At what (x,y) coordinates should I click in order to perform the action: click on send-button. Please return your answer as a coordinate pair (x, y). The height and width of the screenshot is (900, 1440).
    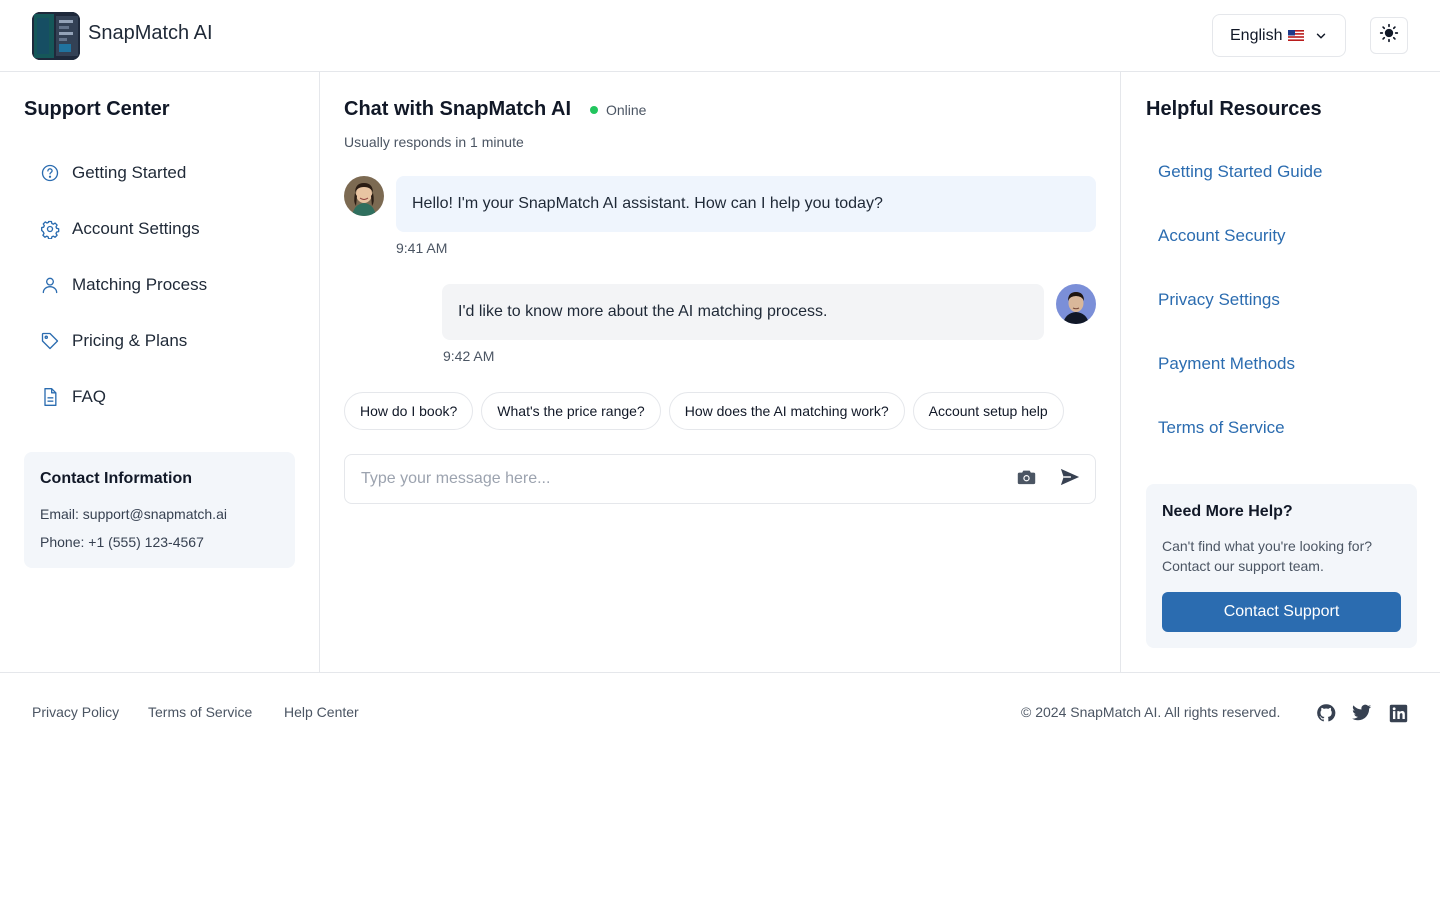
    Looking at the image, I should click on (1070, 479).